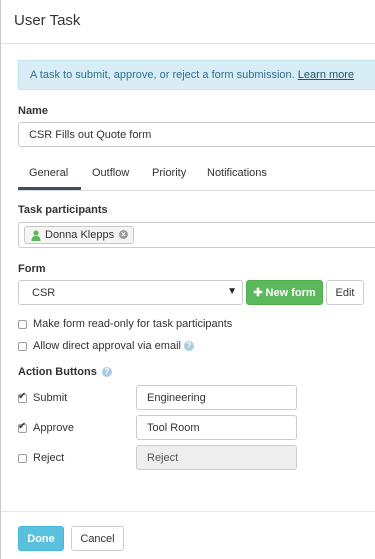  Describe the element at coordinates (173, 427) in the screenshot. I see `approve-button-text: Tool Room` at that location.